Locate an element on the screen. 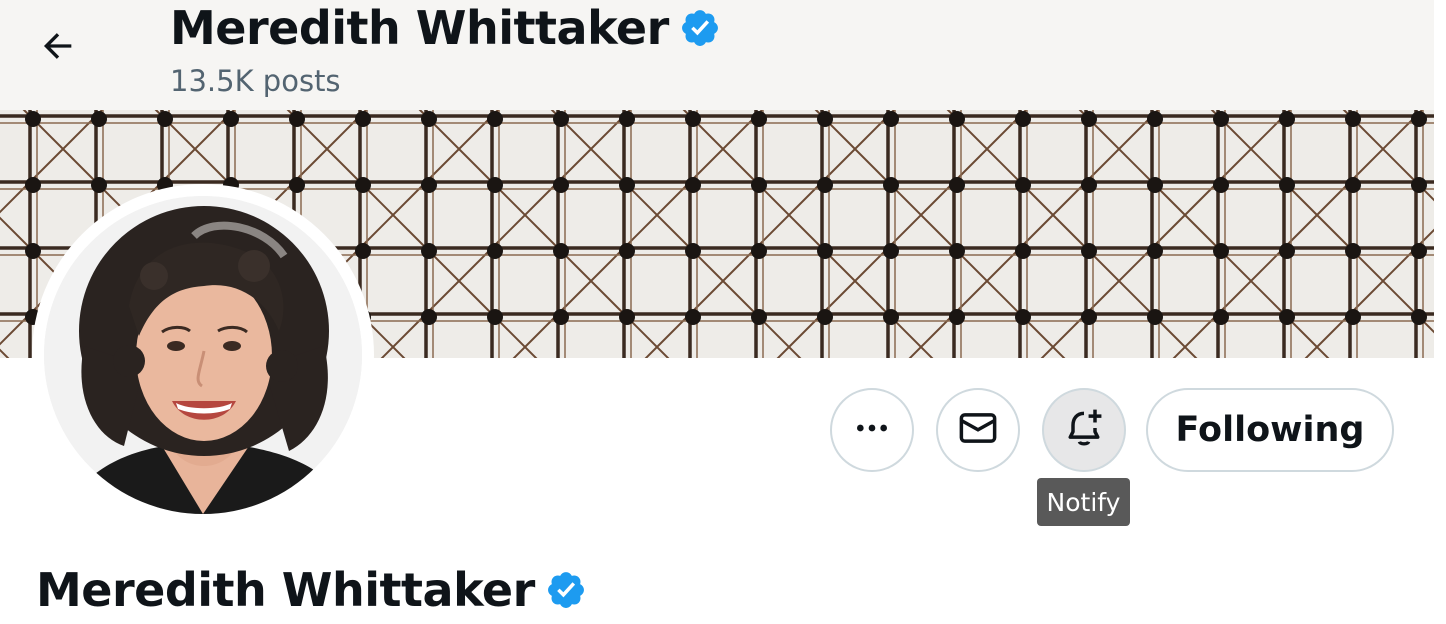  more-horizontal-icon is located at coordinates (872, 430).